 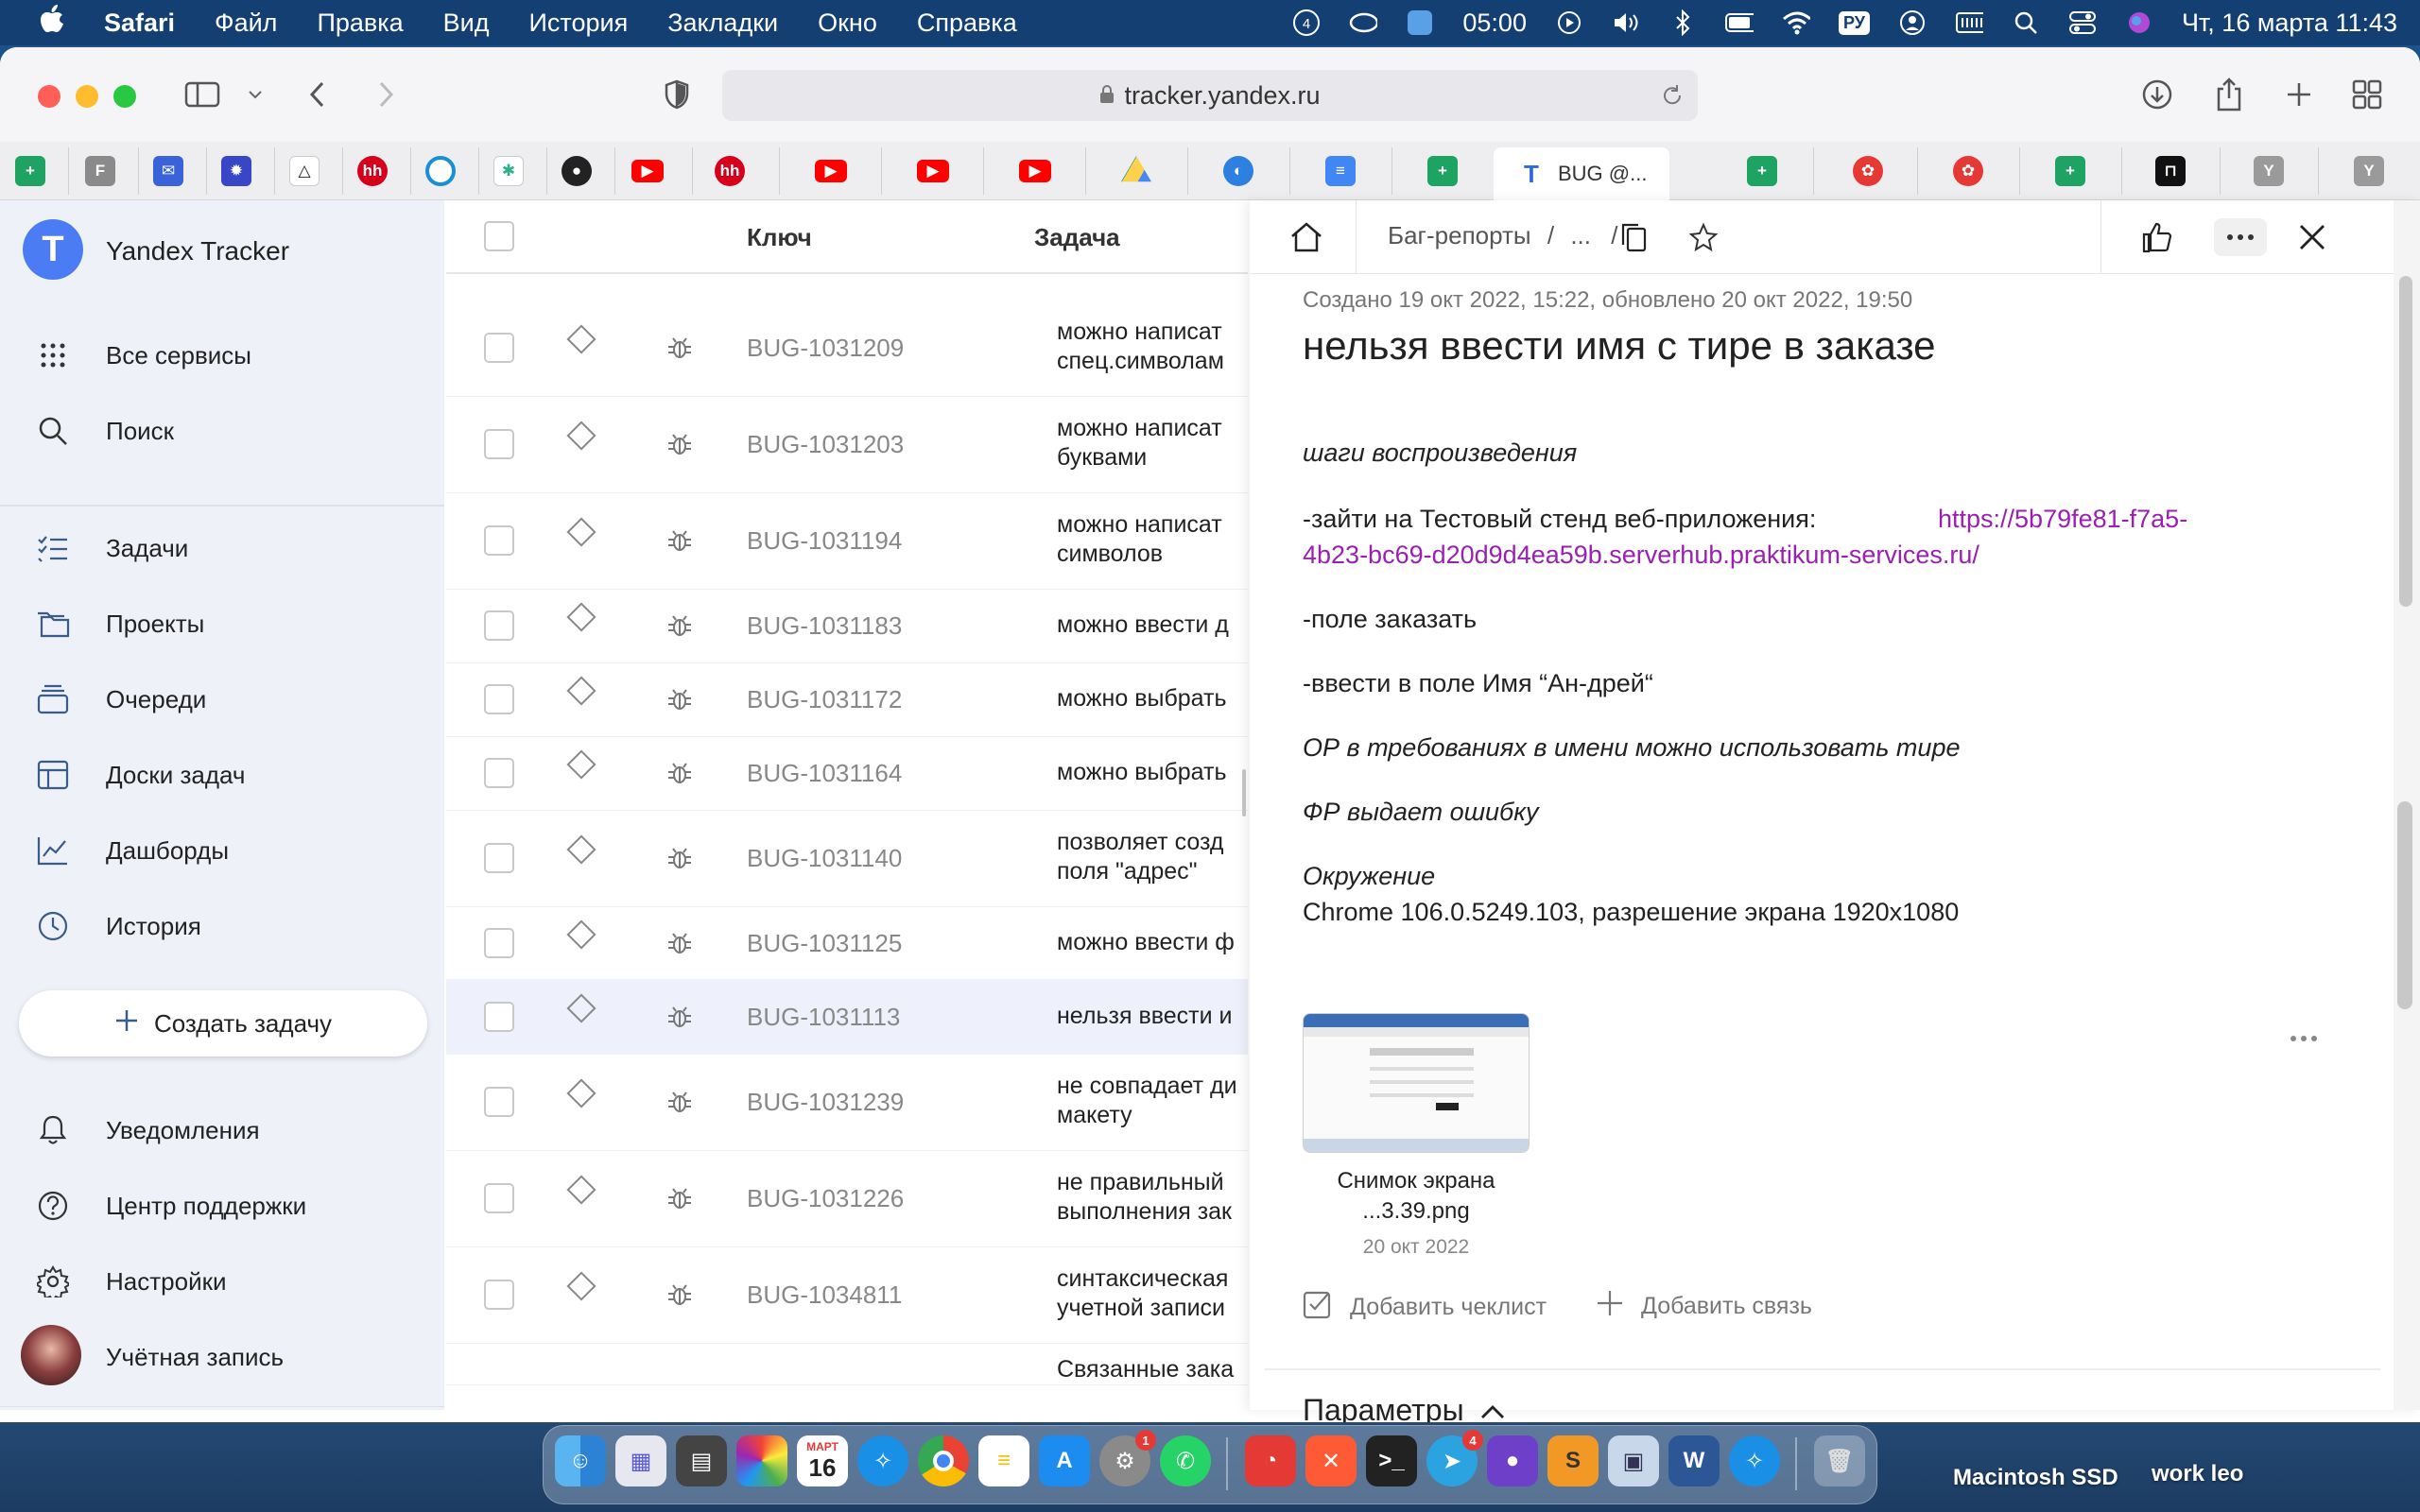 What do you see at coordinates (87, 96) in the screenshot?
I see `minimize-window-button` at bounding box center [87, 96].